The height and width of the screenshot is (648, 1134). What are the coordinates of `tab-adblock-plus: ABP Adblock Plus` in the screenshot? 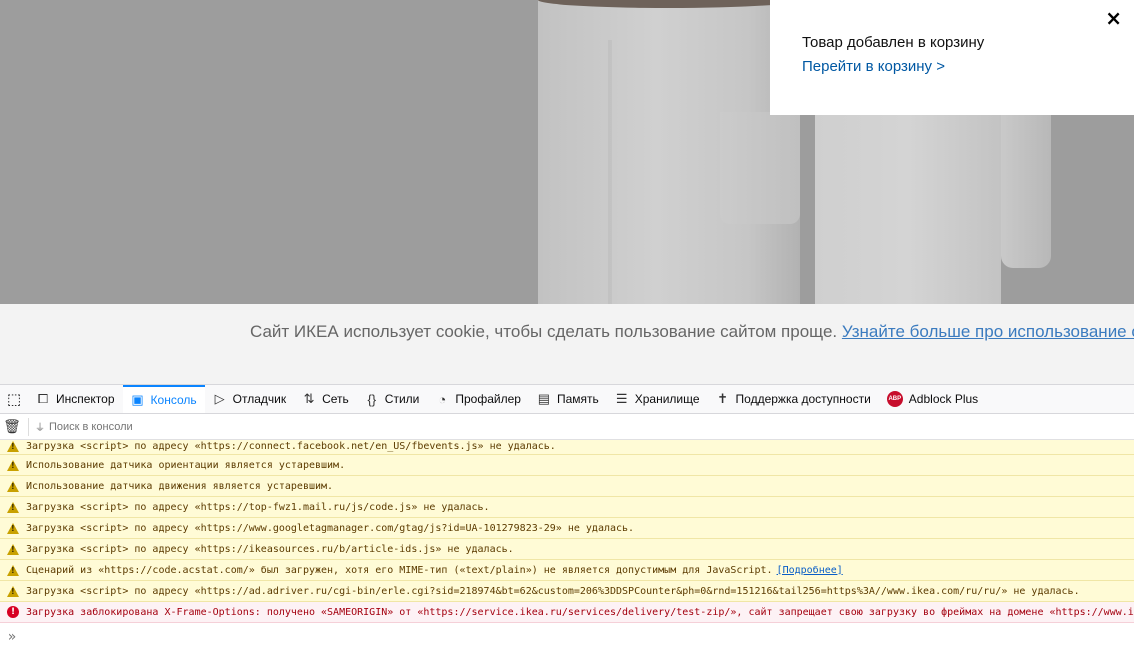 It's located at (932, 399).